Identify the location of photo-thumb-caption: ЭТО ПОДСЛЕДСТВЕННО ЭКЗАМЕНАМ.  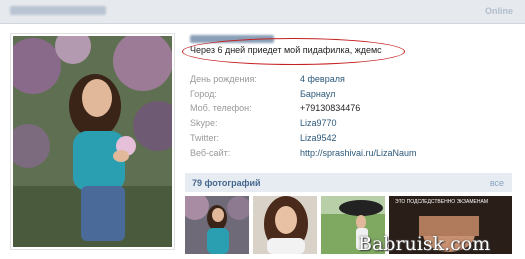
(441, 202).